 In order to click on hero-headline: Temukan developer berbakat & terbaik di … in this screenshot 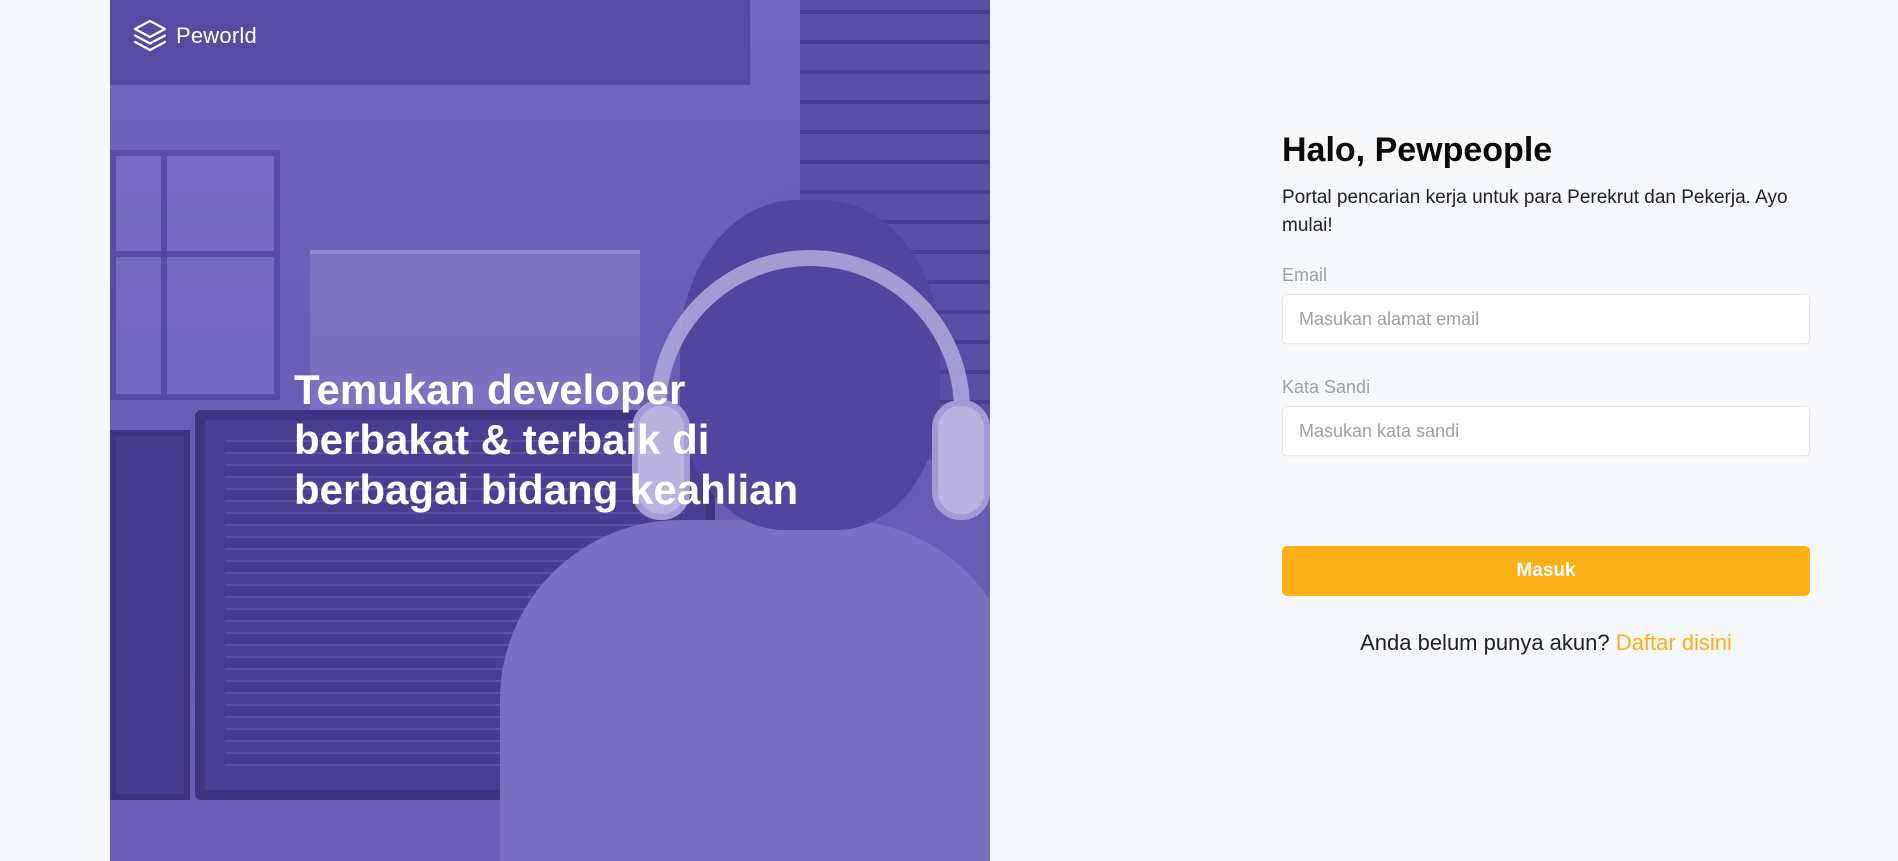, I will do `click(546, 439)`.